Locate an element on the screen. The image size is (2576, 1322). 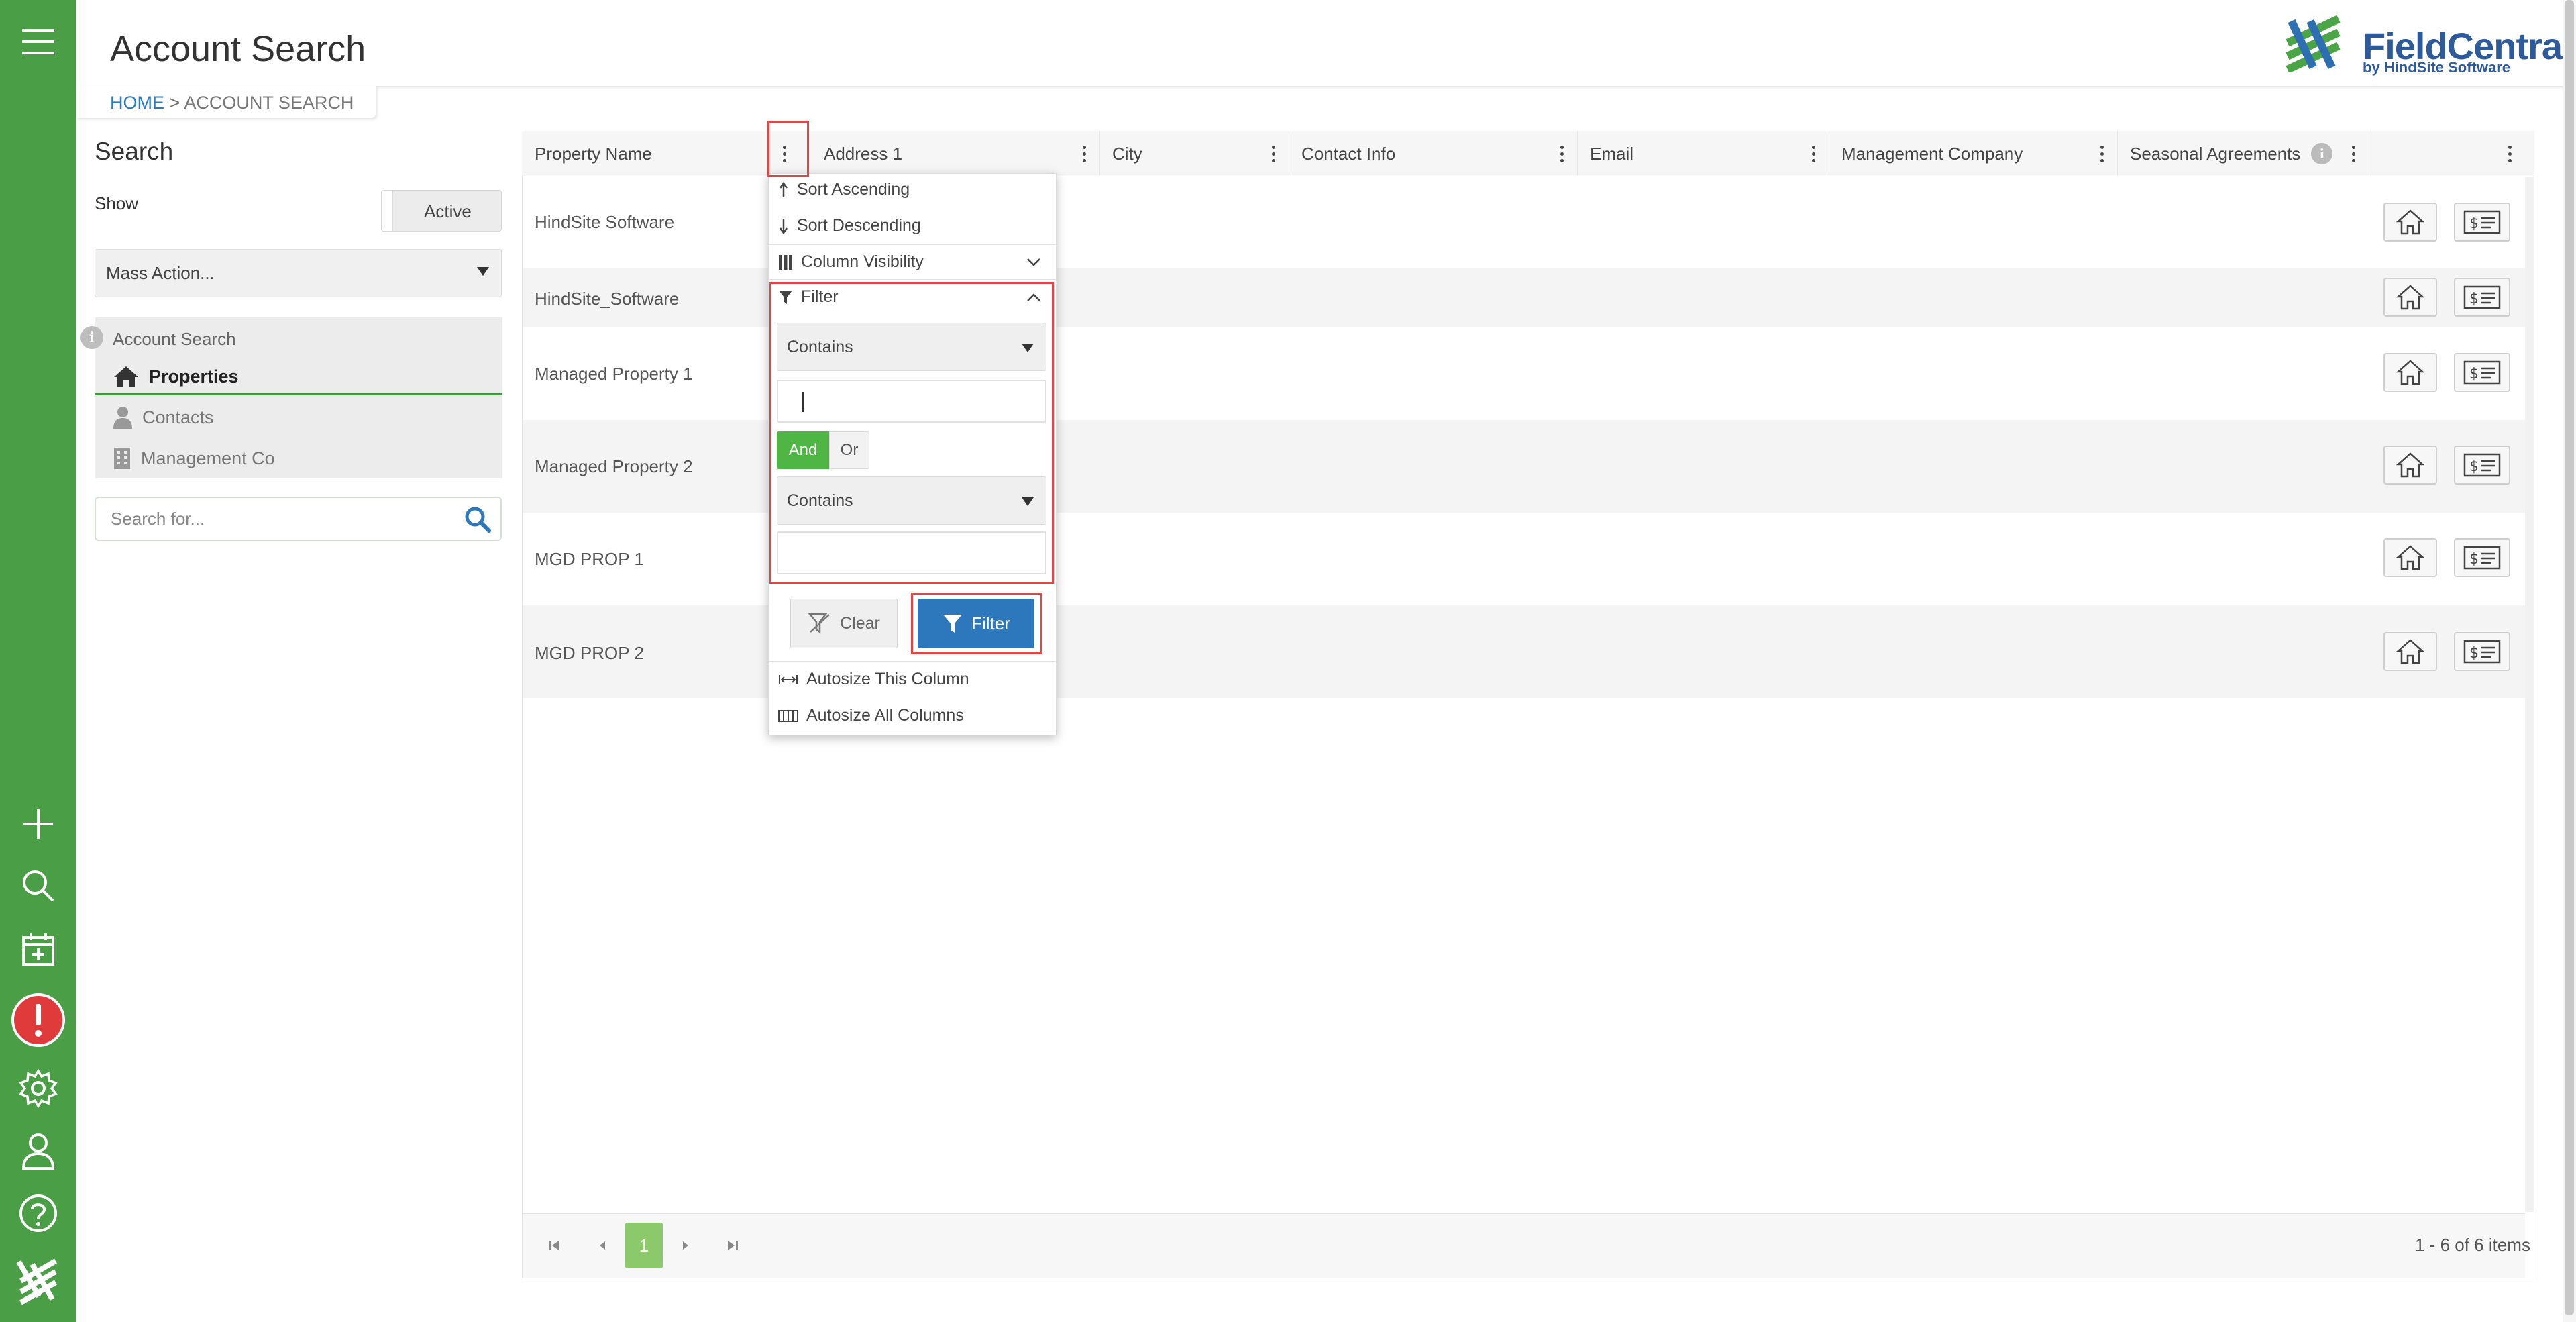
nav-item-label: Properties is located at coordinates (194, 376).